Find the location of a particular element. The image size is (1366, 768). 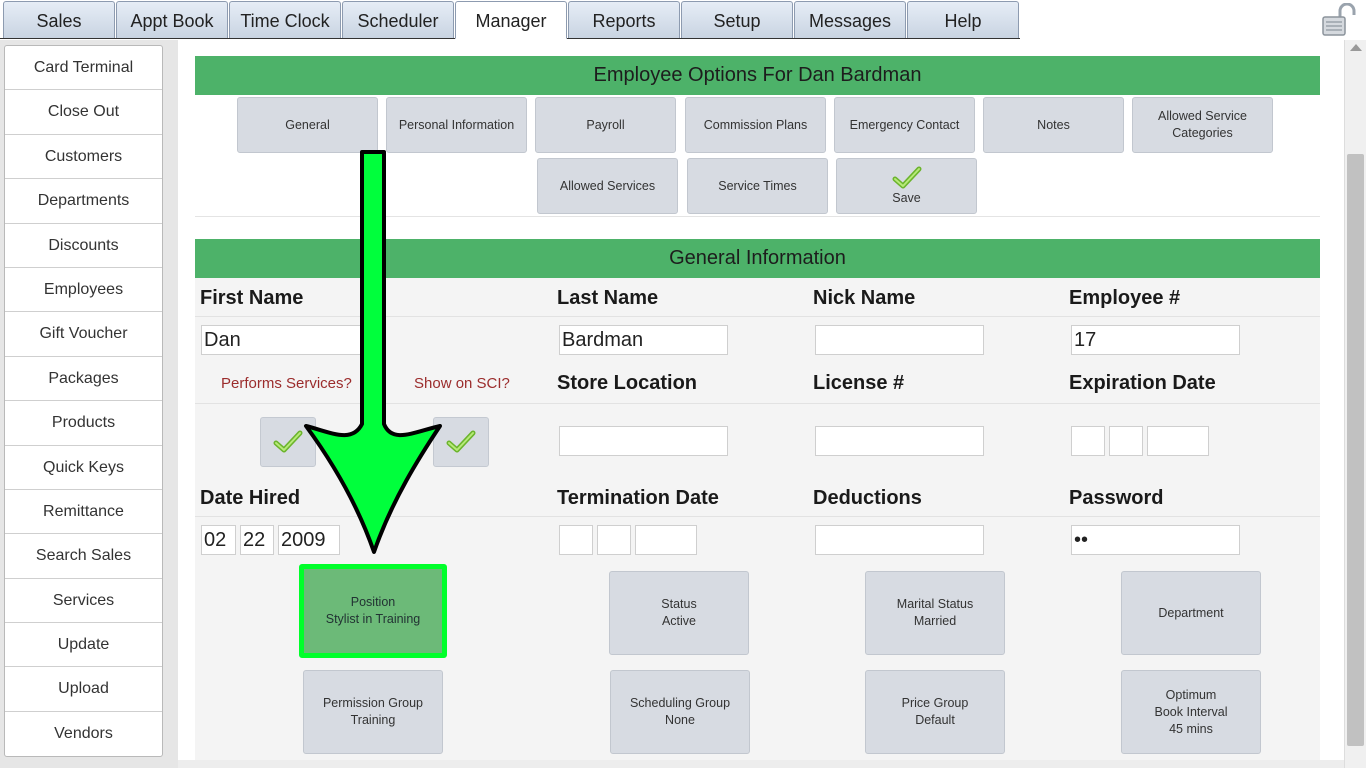

sidebar-item-search-sales: Search Sales is located at coordinates (83, 556).